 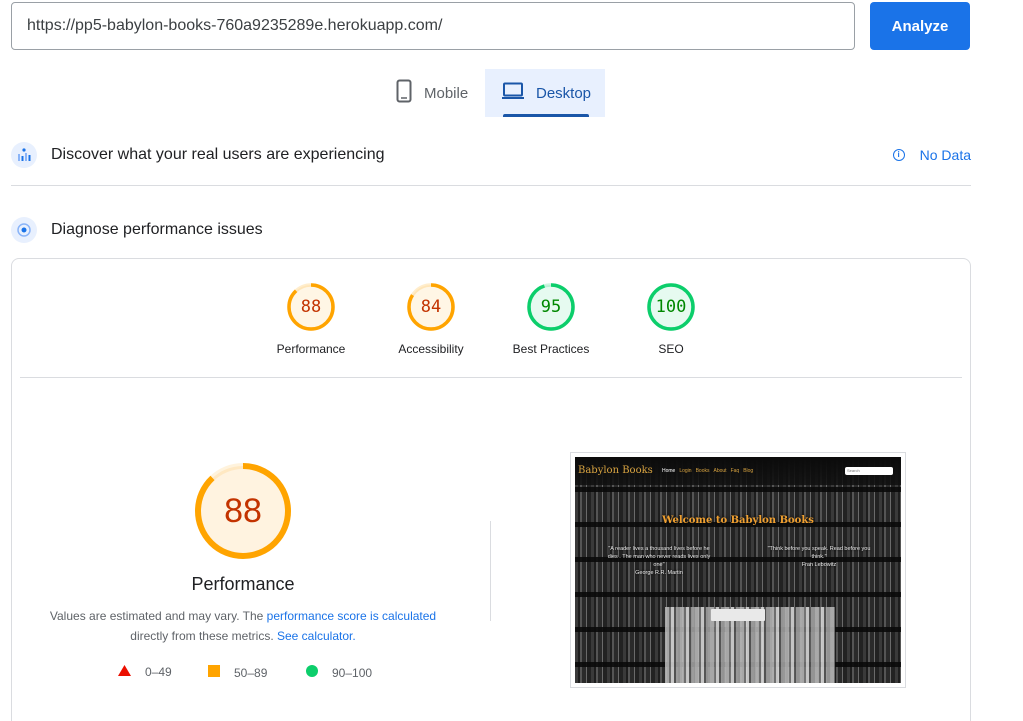 I want to click on gauge-accessibility: 84 Accessibility, so click(x=431, y=319).